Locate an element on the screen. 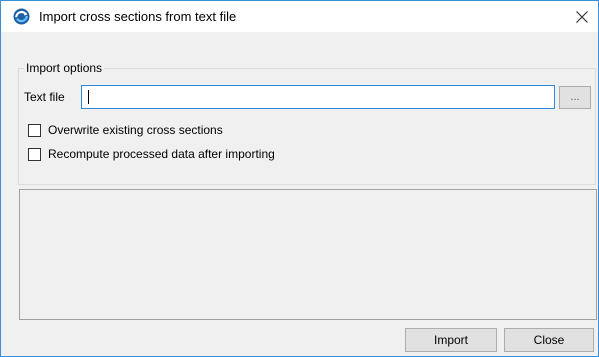 The width and height of the screenshot is (599, 357). import-options-legend: Import options is located at coordinates (64, 68).